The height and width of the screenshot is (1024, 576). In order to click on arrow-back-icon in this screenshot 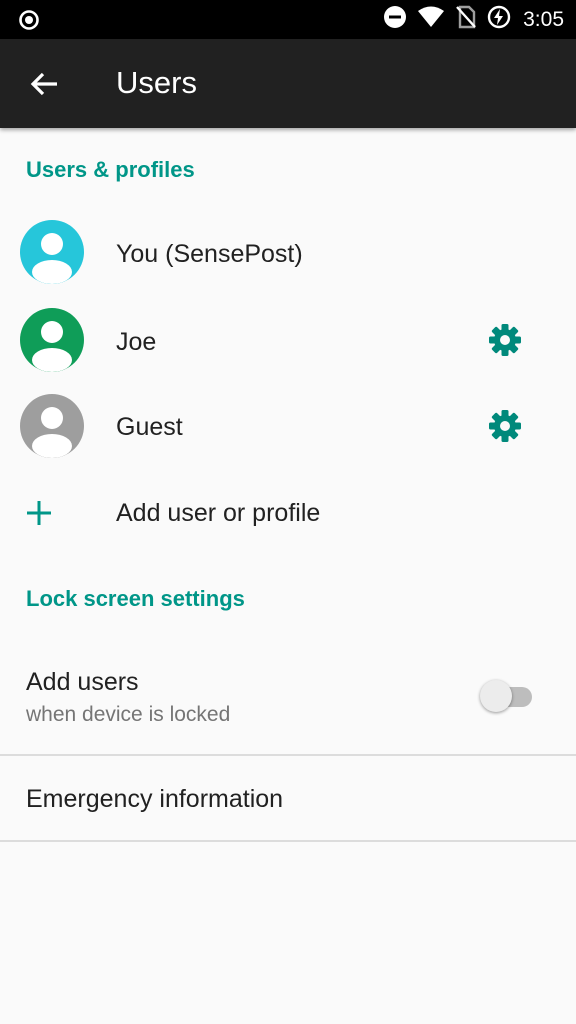, I will do `click(44, 84)`.